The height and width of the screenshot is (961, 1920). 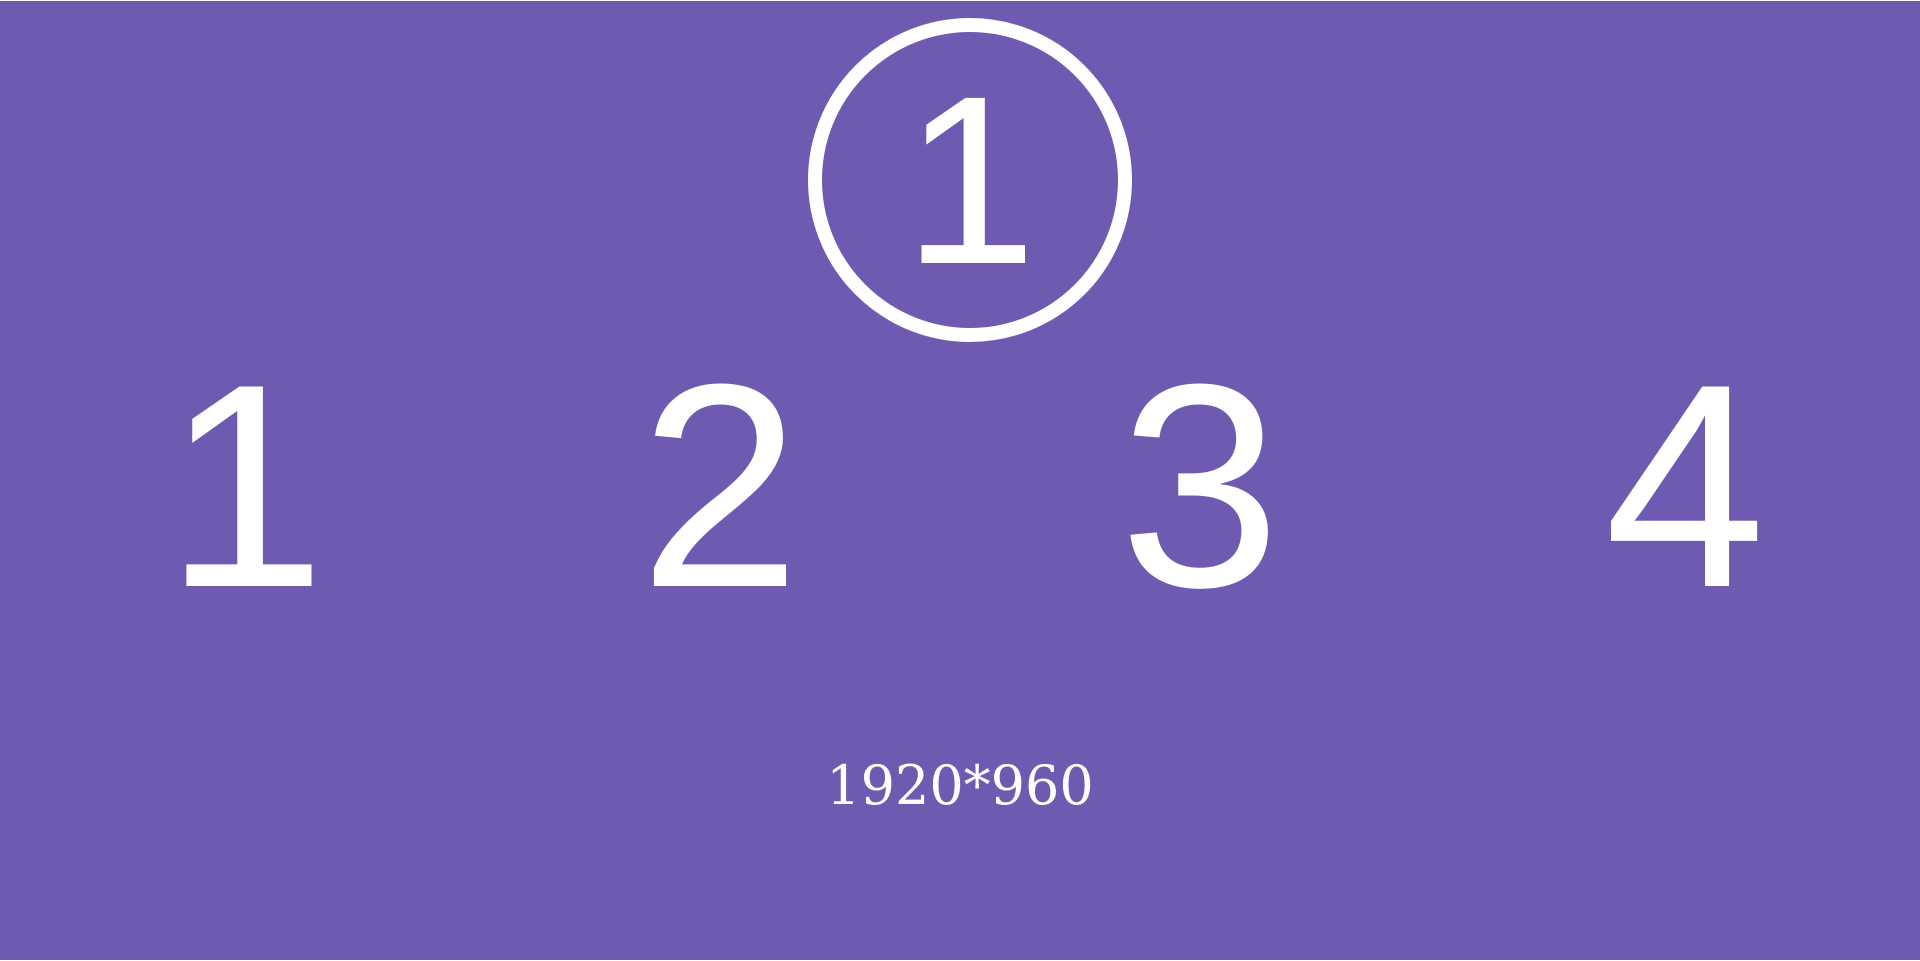 What do you see at coordinates (1685, 486) in the screenshot?
I see `digit-four: 4` at bounding box center [1685, 486].